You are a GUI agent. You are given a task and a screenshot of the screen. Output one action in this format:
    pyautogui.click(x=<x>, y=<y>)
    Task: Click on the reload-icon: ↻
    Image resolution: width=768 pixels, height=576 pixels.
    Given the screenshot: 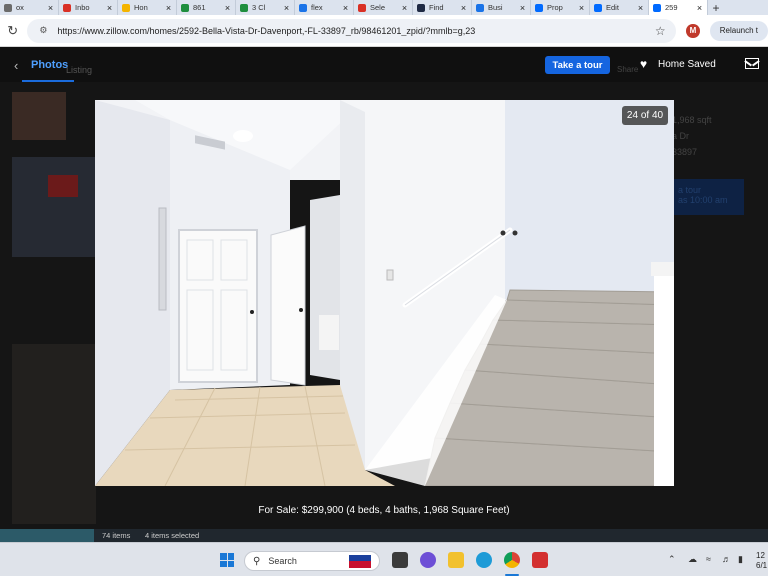 What is the action you would take?
    pyautogui.click(x=12, y=31)
    